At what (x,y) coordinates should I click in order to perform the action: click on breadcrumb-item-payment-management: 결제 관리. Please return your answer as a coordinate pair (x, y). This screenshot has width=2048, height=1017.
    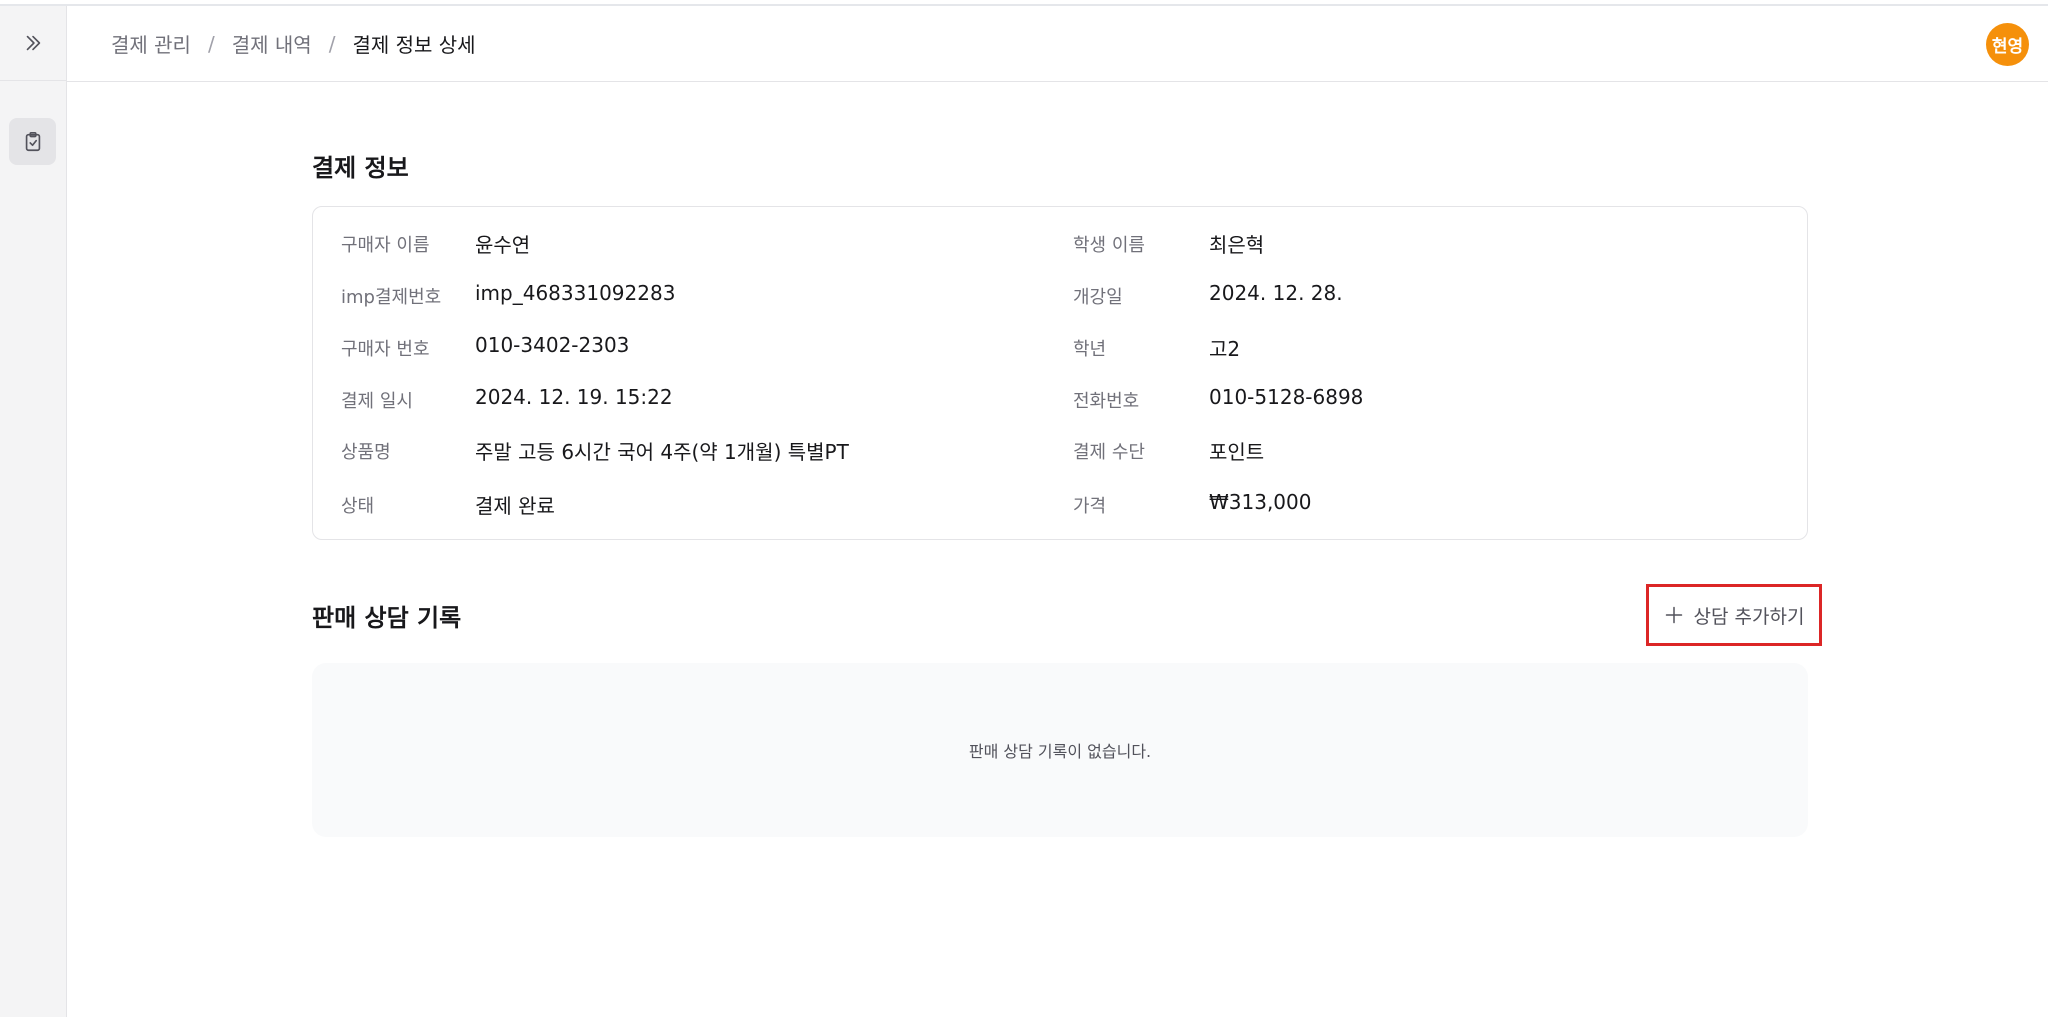
    Looking at the image, I should click on (151, 43).